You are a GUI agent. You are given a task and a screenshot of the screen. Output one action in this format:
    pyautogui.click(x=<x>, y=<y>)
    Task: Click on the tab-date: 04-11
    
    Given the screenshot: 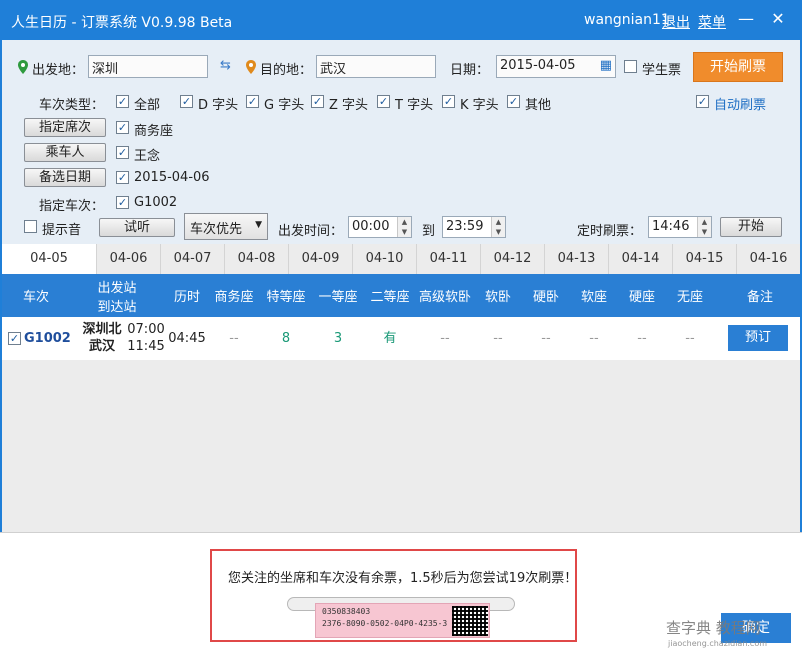 What is the action you would take?
    pyautogui.click(x=449, y=259)
    